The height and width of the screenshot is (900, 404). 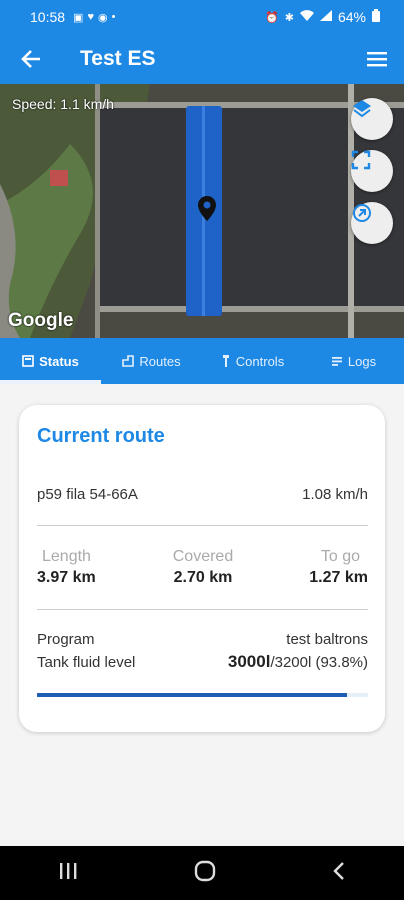 I want to click on system-nav-bar, so click(x=202, y=873).